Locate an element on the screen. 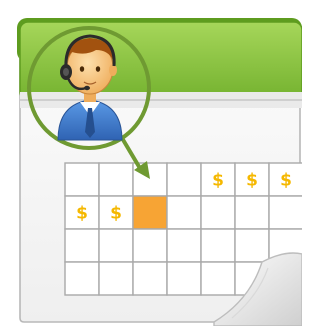  highlighted-calendar-cell is located at coordinates (150, 212).